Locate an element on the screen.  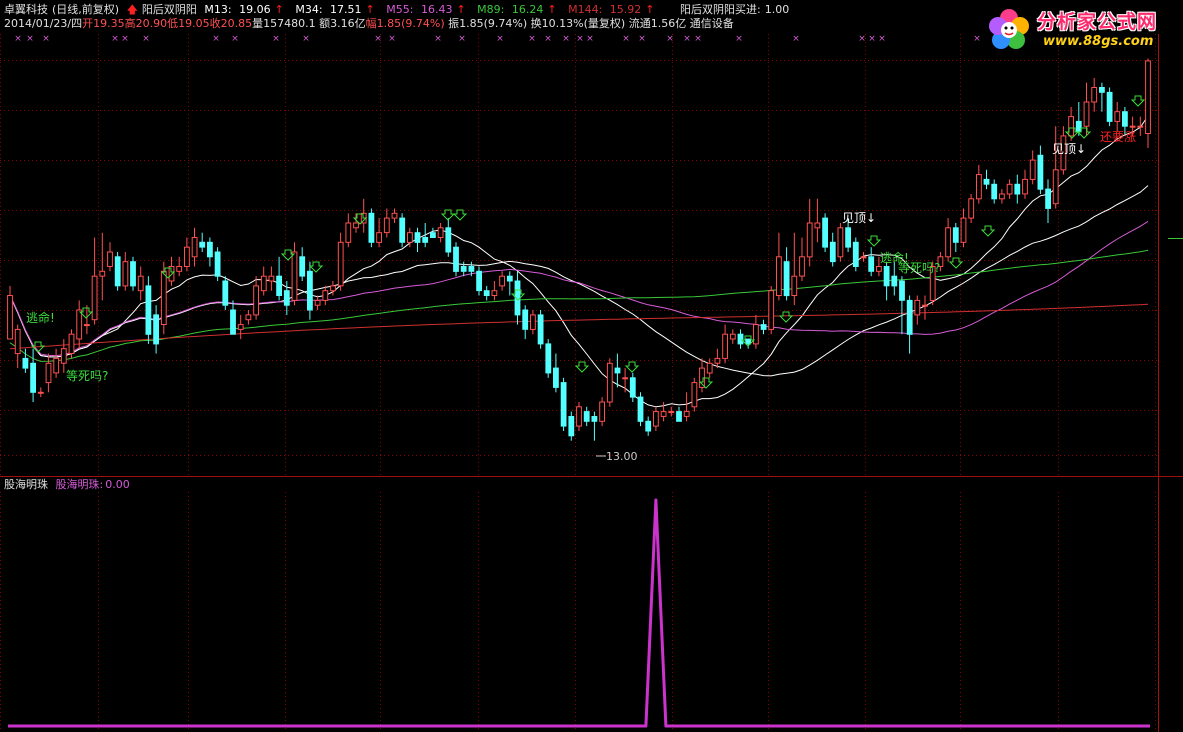
up-arrow-icon: 🡅 is located at coordinates (132, 9).